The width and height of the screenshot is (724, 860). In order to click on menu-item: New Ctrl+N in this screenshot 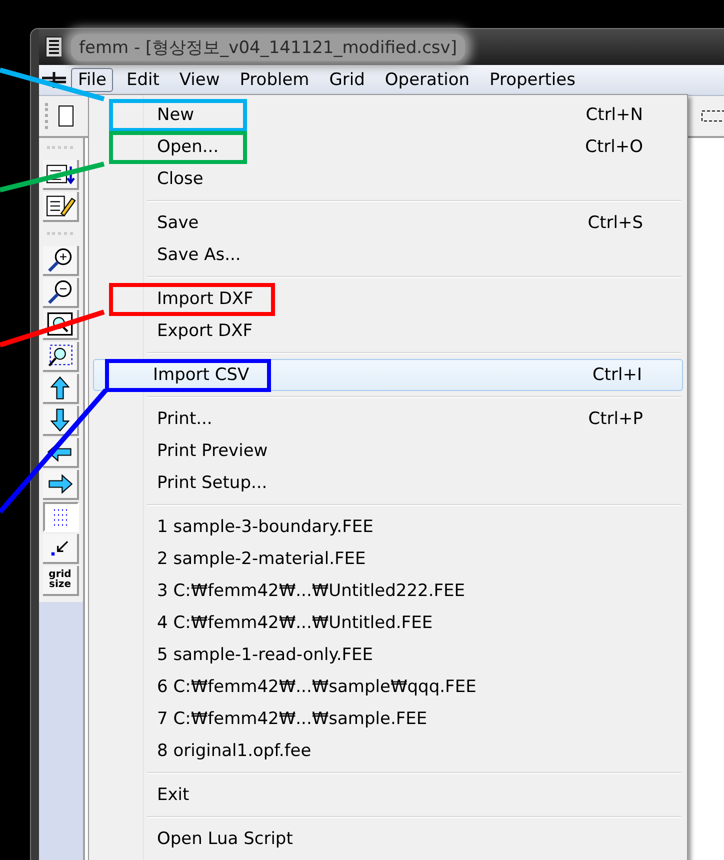, I will do `click(388, 115)`.